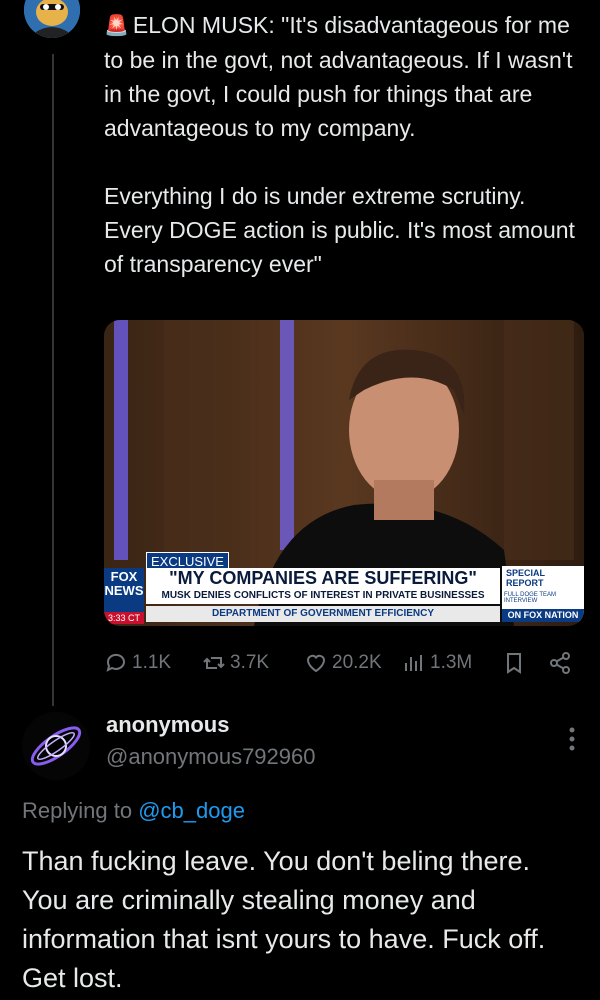  I want to click on repost-button: 3.7K, so click(235, 663).